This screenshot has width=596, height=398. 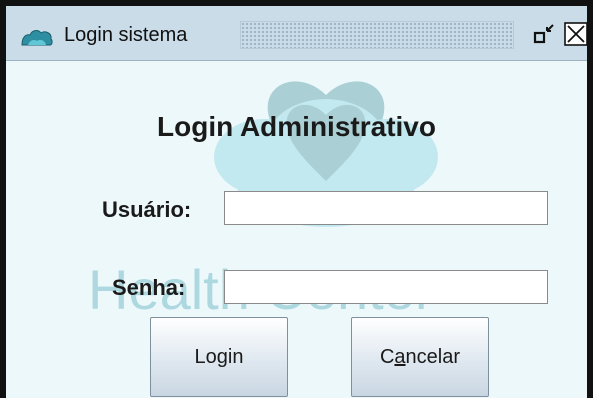 What do you see at coordinates (147, 209) in the screenshot?
I see `username-label: Usuário:` at bounding box center [147, 209].